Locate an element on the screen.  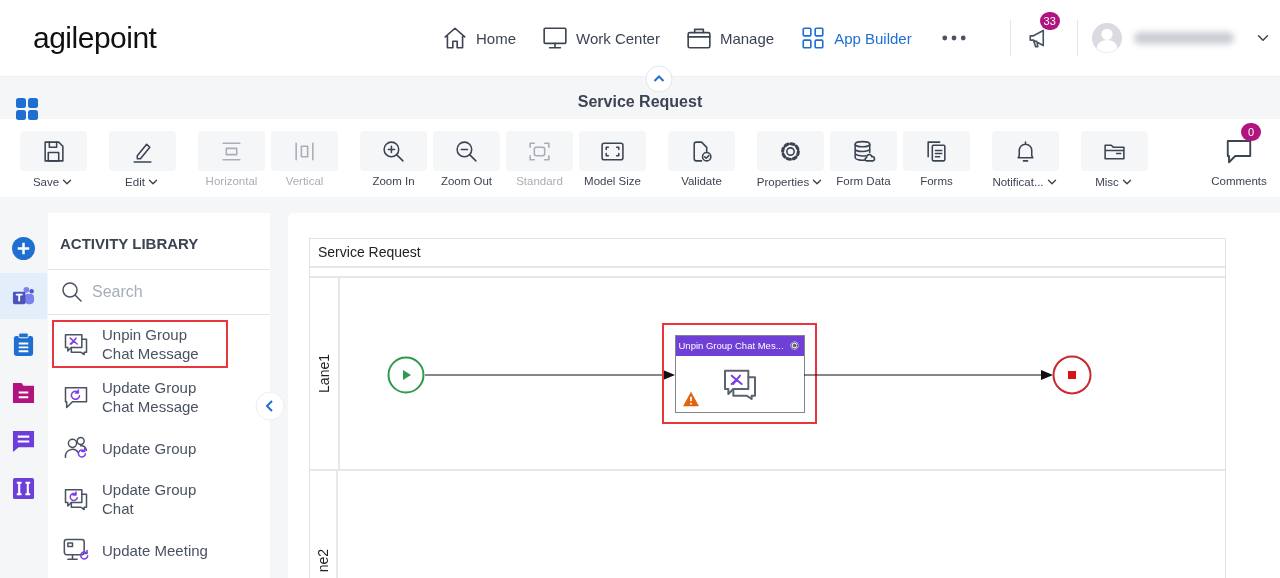
activity-item: Update Group is located at coordinates (140, 448).